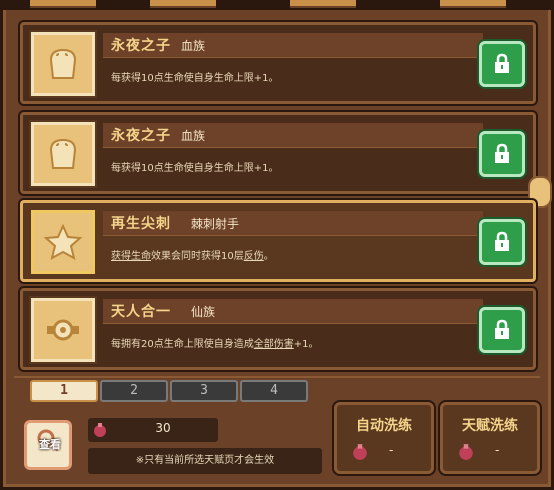 This screenshot has width=554, height=490. I want to click on notice-text: ※只有当前所选天赋页才会生效, so click(205, 461).